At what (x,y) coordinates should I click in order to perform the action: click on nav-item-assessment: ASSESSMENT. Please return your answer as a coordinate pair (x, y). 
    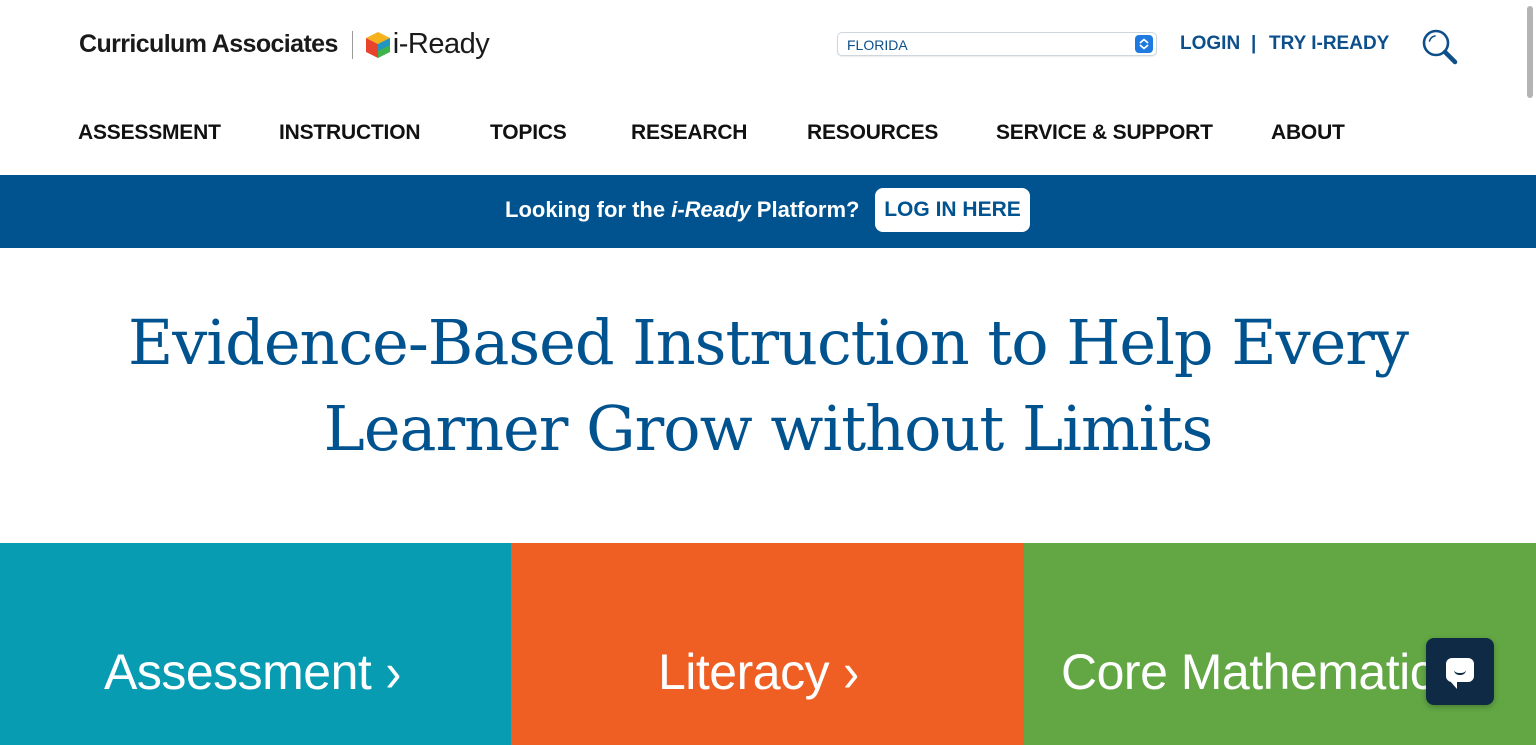
    Looking at the image, I should click on (149, 133).